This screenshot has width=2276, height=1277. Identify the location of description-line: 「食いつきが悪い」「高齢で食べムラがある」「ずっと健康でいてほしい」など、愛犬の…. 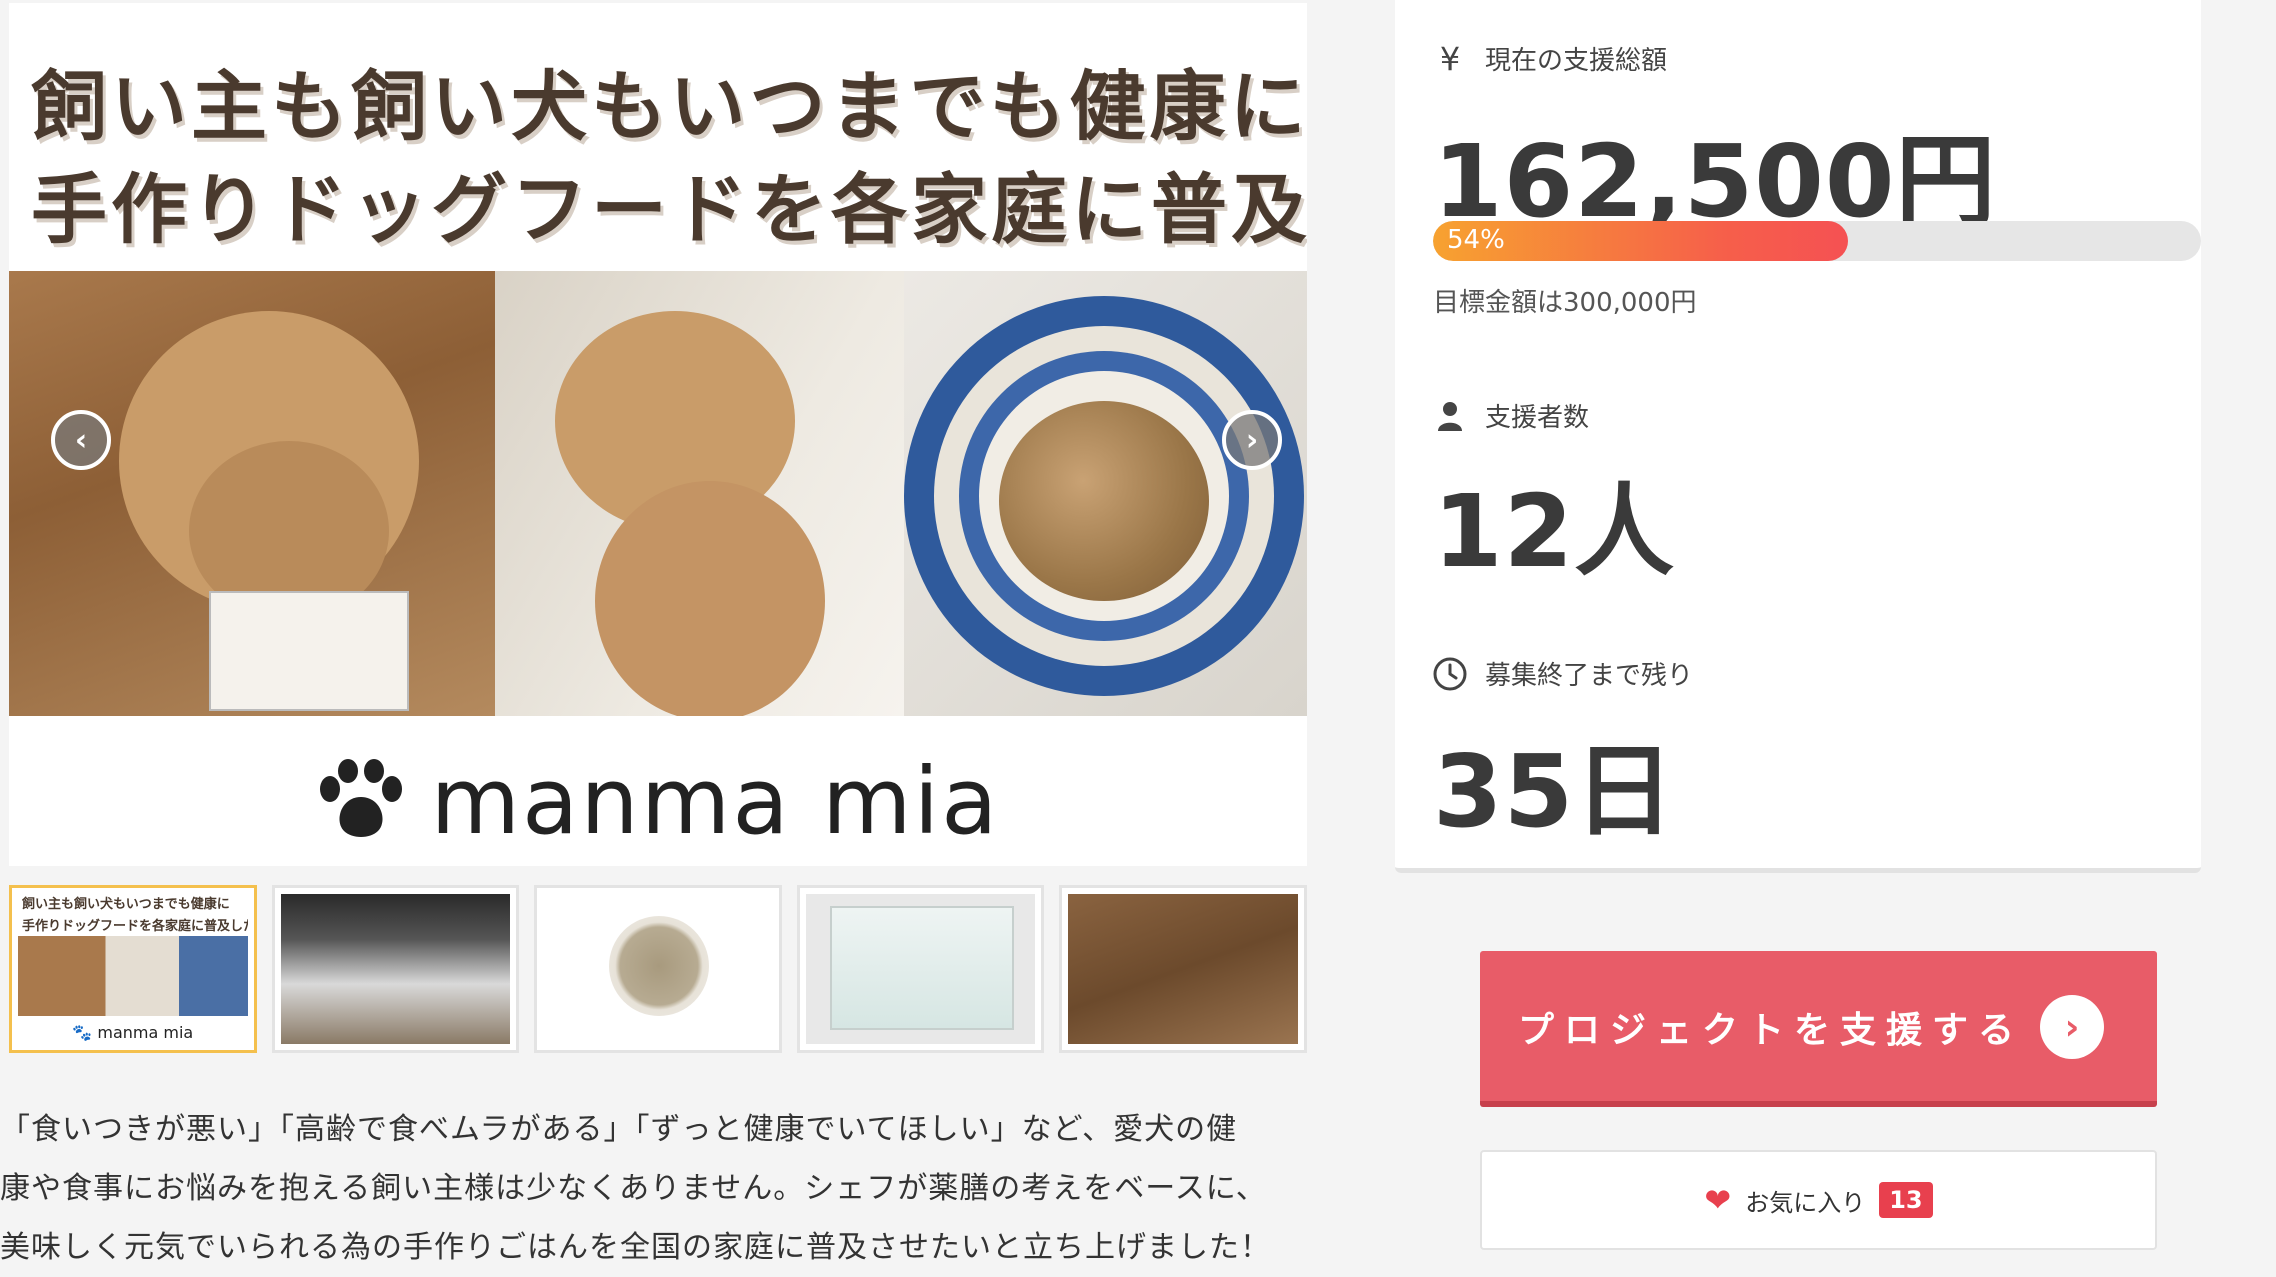
(619, 1129).